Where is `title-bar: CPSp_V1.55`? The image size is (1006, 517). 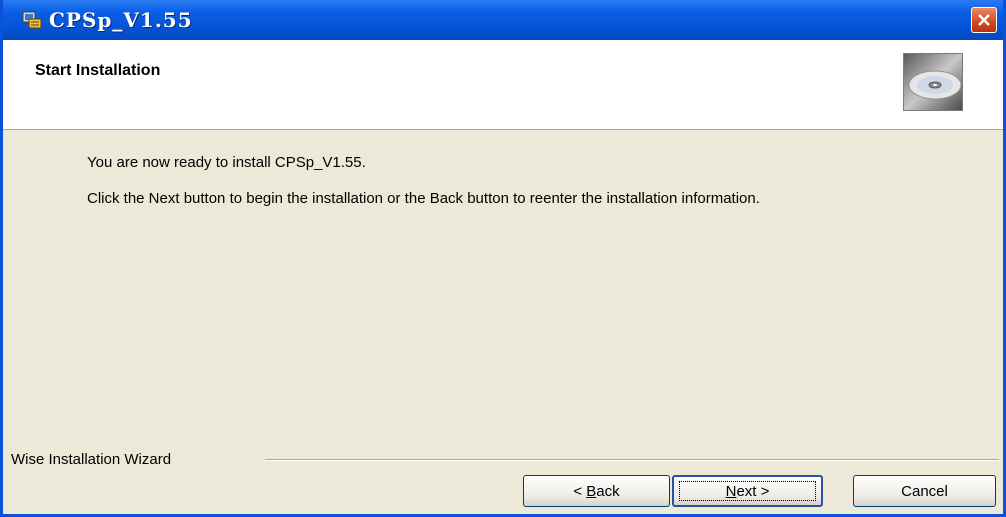
title-bar: CPSp_V1.55 is located at coordinates (503, 20).